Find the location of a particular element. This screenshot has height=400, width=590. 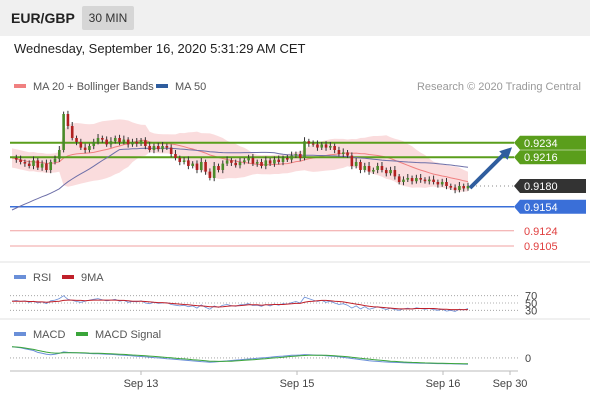

macd-panel: 0 is located at coordinates (270, 355).